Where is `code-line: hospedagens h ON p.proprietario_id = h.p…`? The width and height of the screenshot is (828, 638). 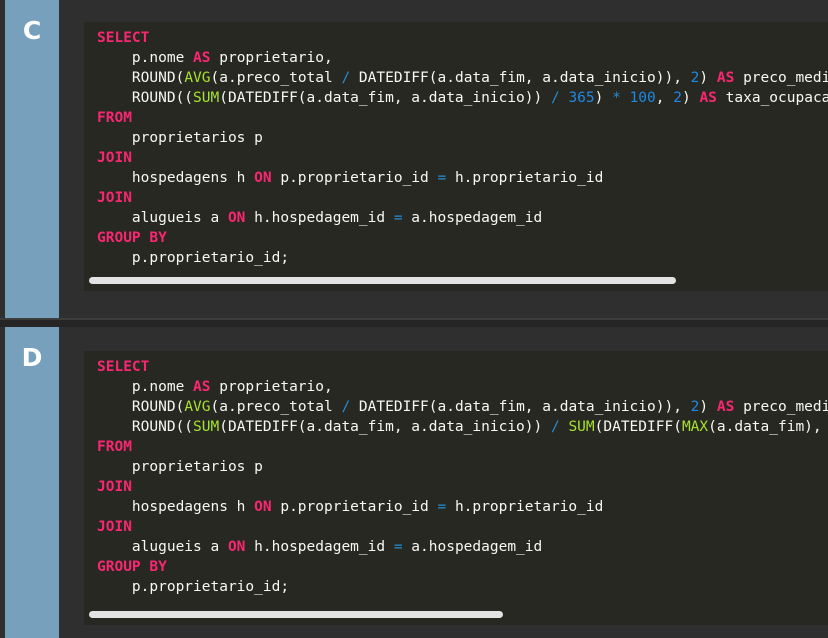
code-line: hospedagens h ON p.proprietario_id = h.p… is located at coordinates (350, 507).